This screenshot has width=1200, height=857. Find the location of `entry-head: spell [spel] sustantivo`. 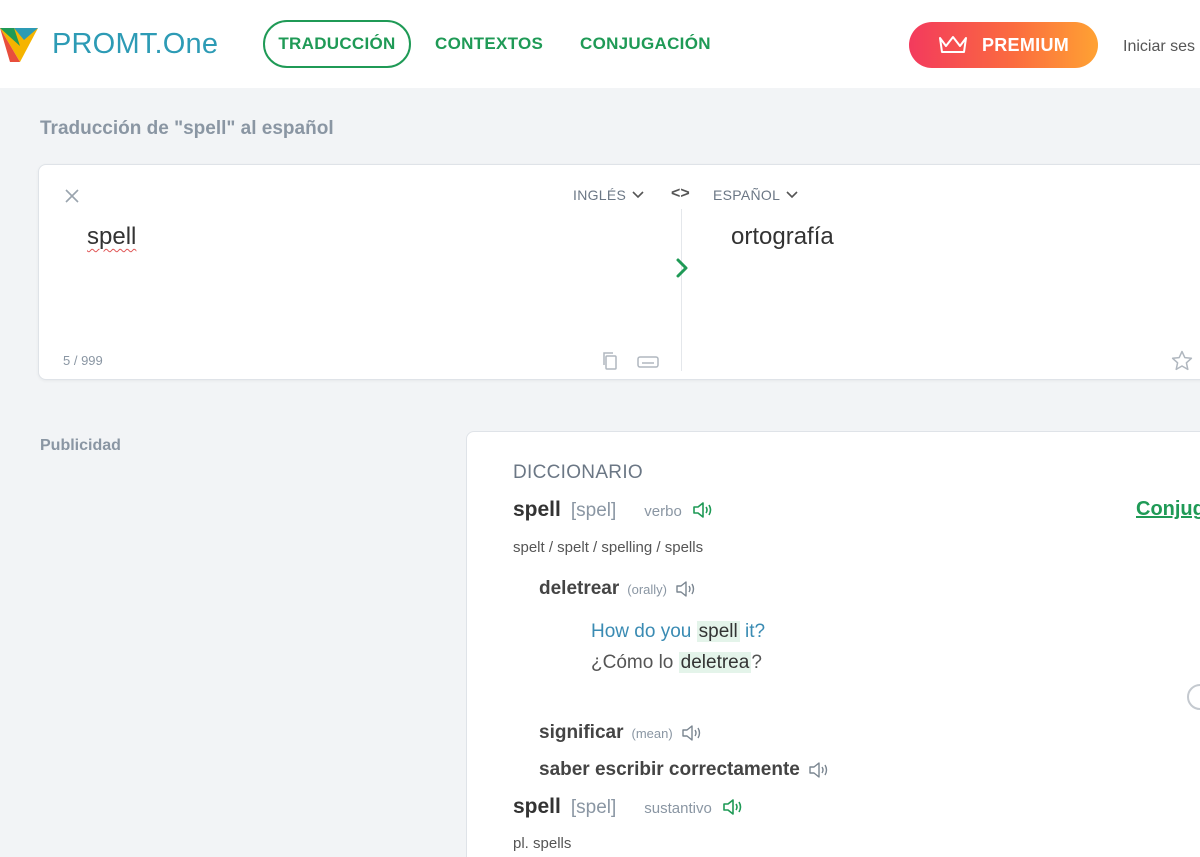

entry-head: spell [spel] sustantivo is located at coordinates (628, 807).